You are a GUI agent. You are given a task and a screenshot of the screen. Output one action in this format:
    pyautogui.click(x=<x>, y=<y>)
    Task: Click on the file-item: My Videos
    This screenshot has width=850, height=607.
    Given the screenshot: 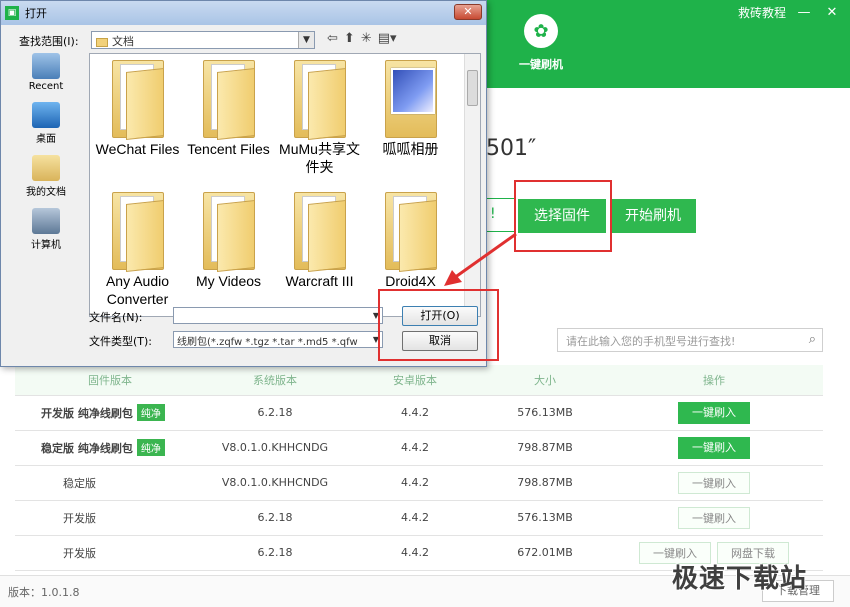 What is the action you would take?
    pyautogui.click(x=228, y=253)
    